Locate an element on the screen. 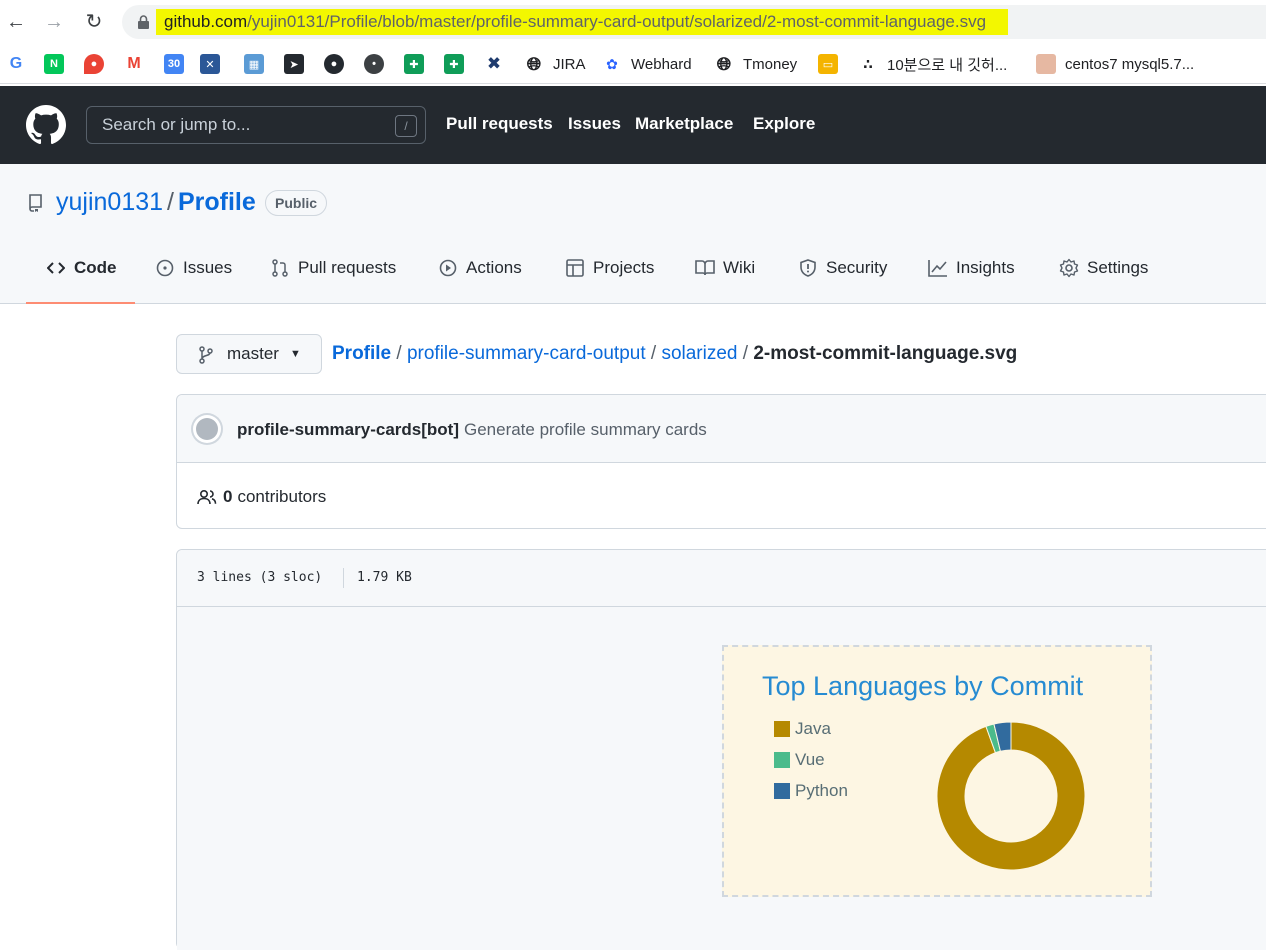 Image resolution: width=1266 pixels, height=950 pixels. bookmark: ▭ is located at coordinates (828, 64).